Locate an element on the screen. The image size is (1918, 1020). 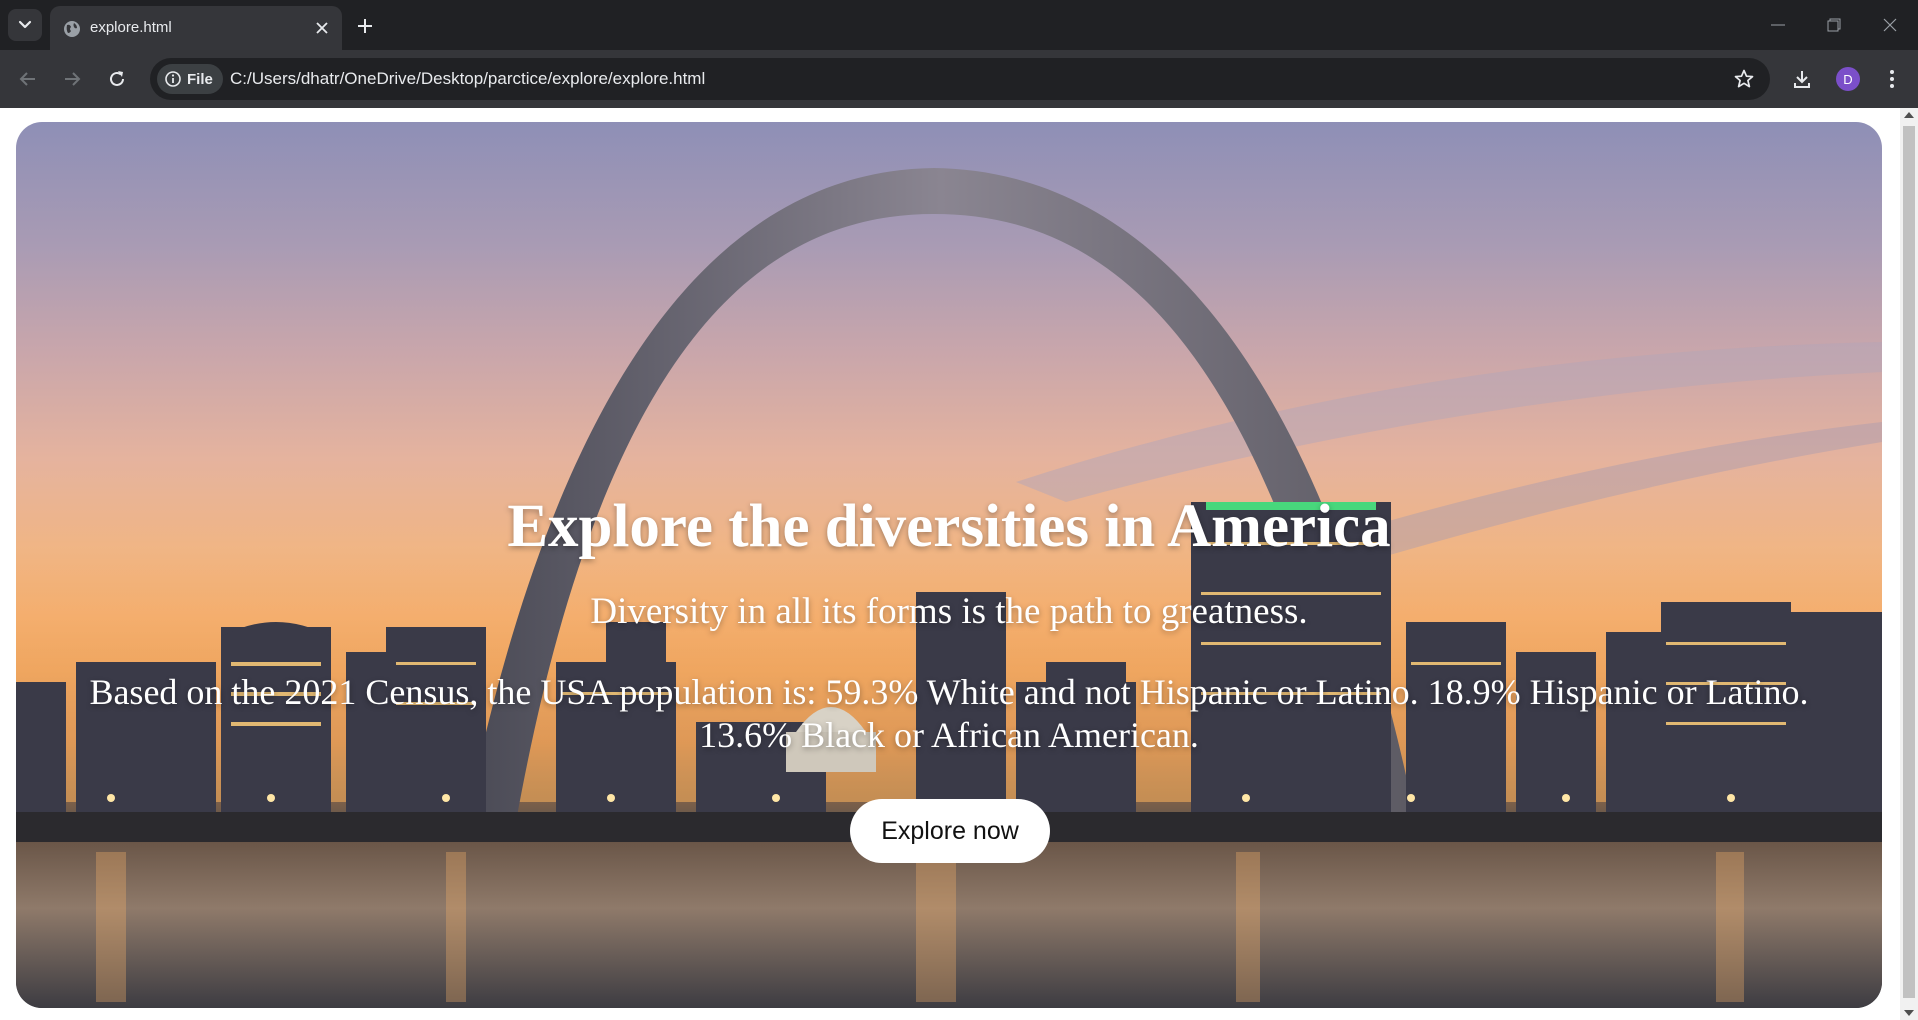
tab-strip: explore.html is located at coordinates (959, 25).